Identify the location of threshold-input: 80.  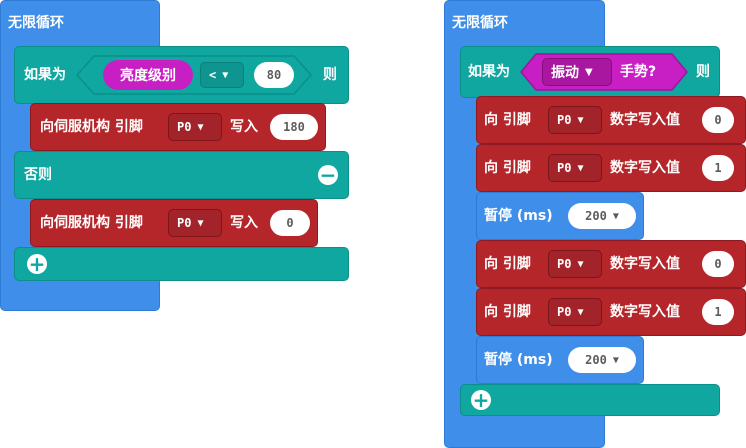
(274, 75).